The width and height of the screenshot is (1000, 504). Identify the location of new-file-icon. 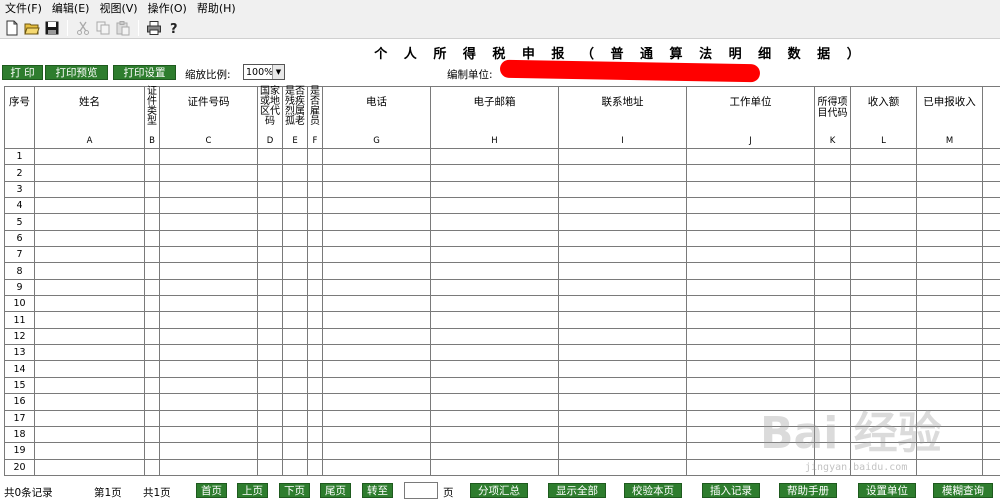
(12, 28).